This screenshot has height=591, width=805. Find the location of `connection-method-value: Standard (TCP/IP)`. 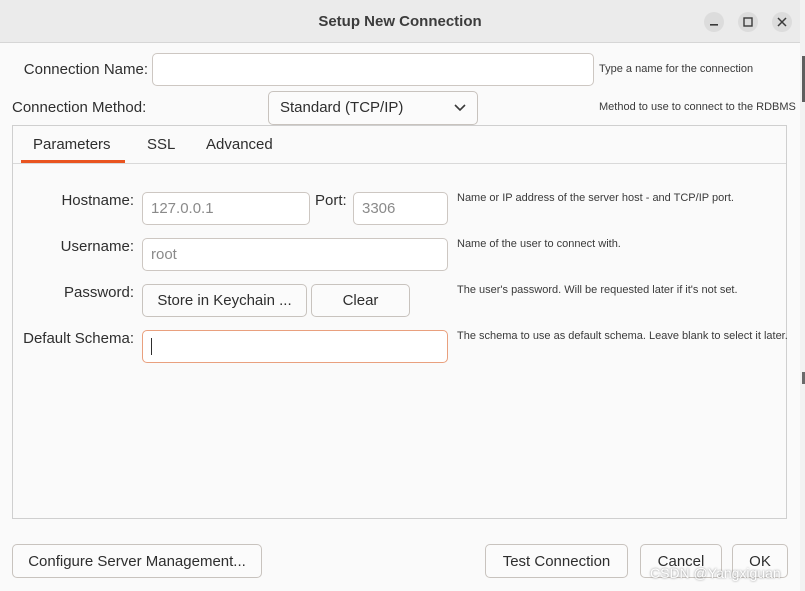

connection-method-value: Standard (TCP/IP) is located at coordinates (342, 107).